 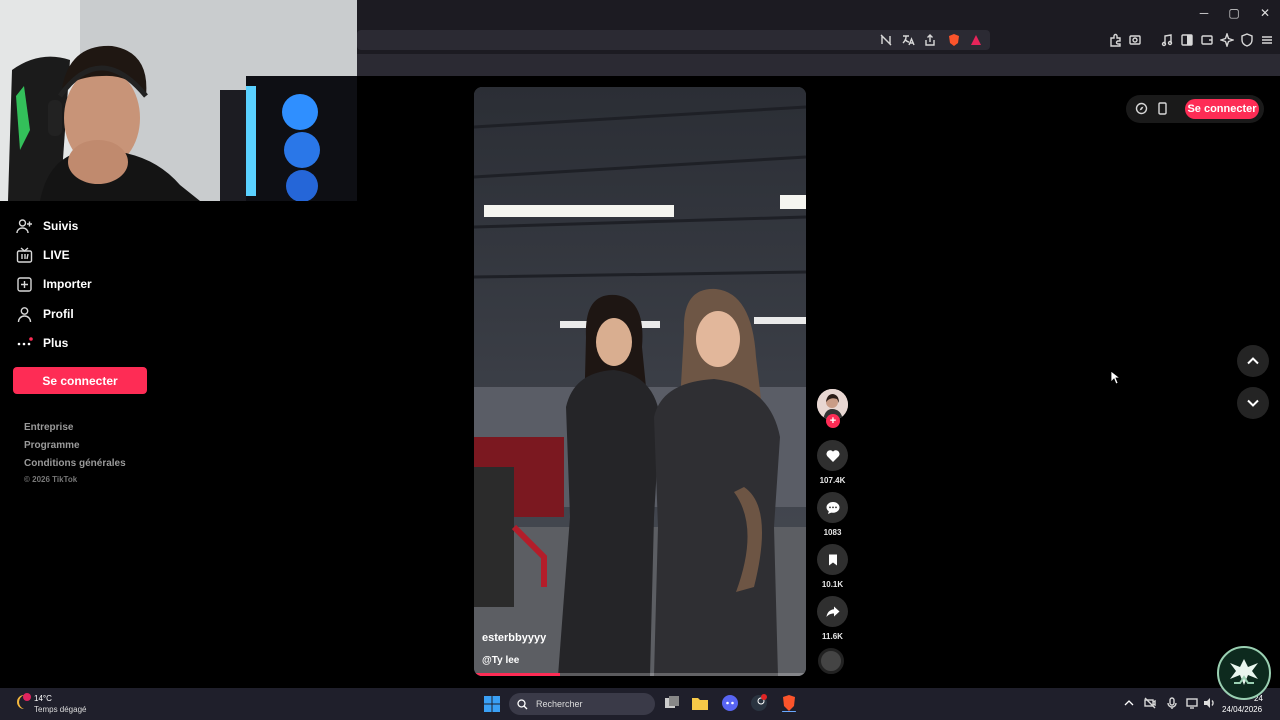 What do you see at coordinates (24, 254) in the screenshot?
I see `live-icon` at bounding box center [24, 254].